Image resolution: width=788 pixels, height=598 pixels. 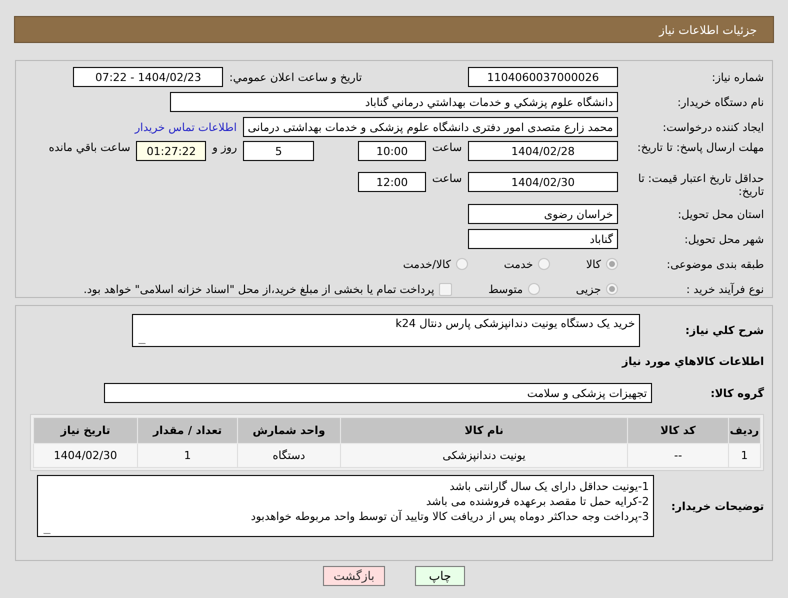 I want to click on page-title: جزئیات اطلاعات نیاز, so click(x=708, y=29).